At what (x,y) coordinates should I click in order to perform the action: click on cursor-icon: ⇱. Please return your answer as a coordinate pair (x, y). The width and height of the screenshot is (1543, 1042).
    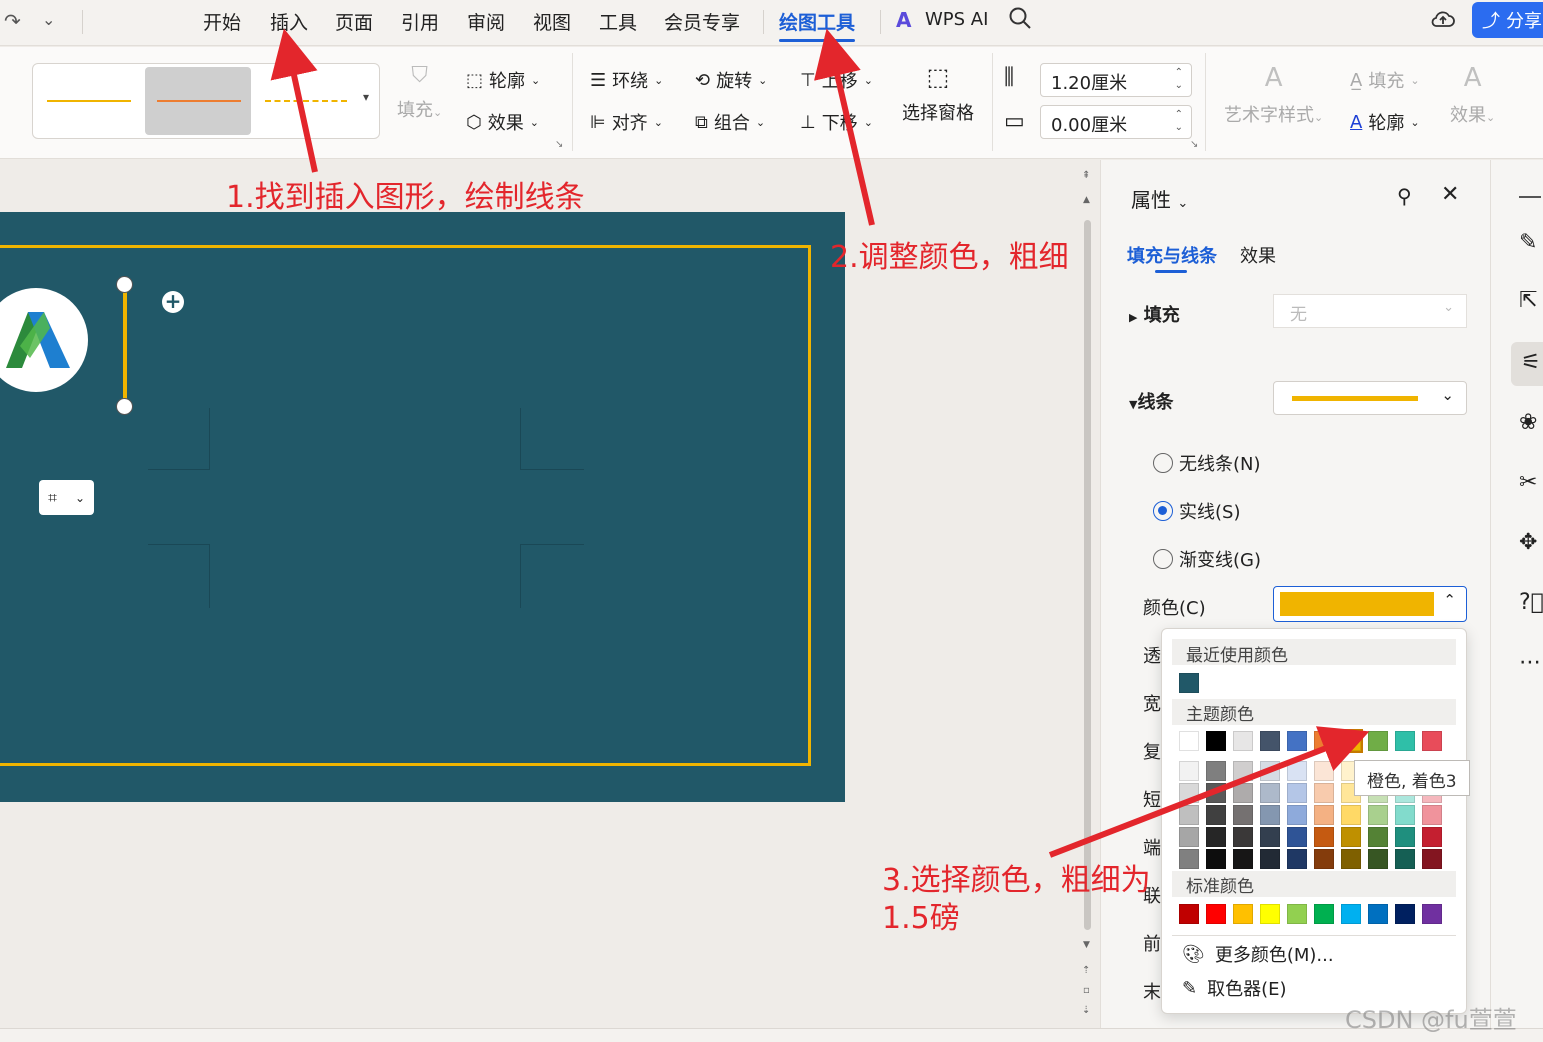
    Looking at the image, I should click on (1528, 300).